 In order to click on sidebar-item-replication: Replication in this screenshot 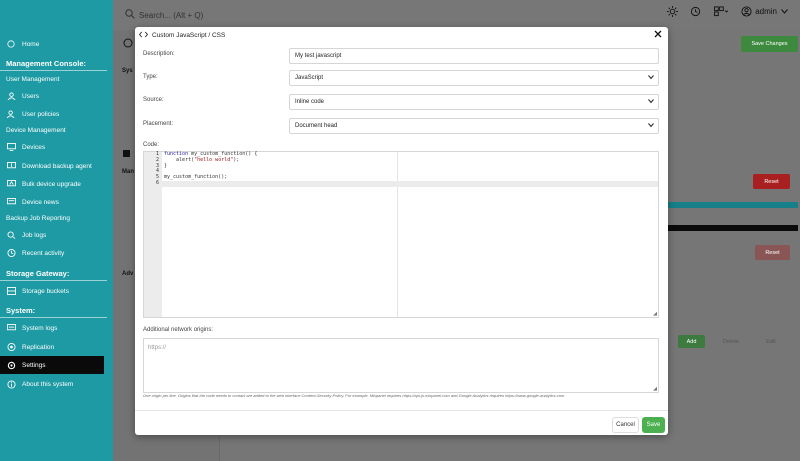, I will do `click(52, 347)`.